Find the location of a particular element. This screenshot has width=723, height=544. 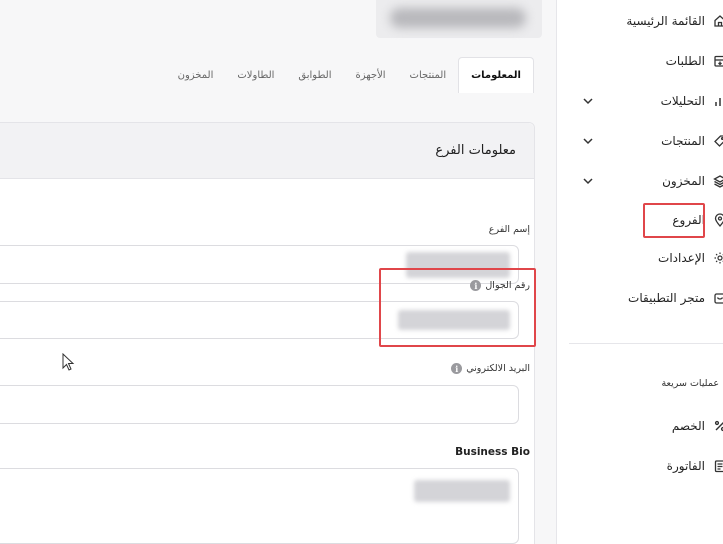

quick-action-invoice: الفاتورة is located at coordinates (695, 466).